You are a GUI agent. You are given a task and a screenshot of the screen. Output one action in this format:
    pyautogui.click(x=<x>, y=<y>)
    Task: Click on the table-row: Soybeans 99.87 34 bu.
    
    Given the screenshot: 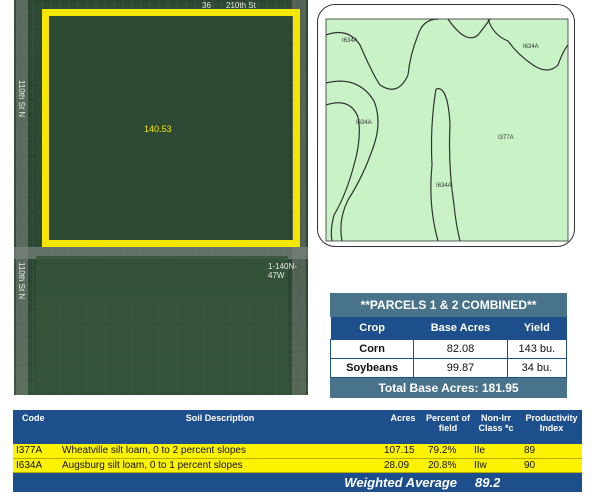 What is the action you would take?
    pyautogui.click(x=448, y=367)
    